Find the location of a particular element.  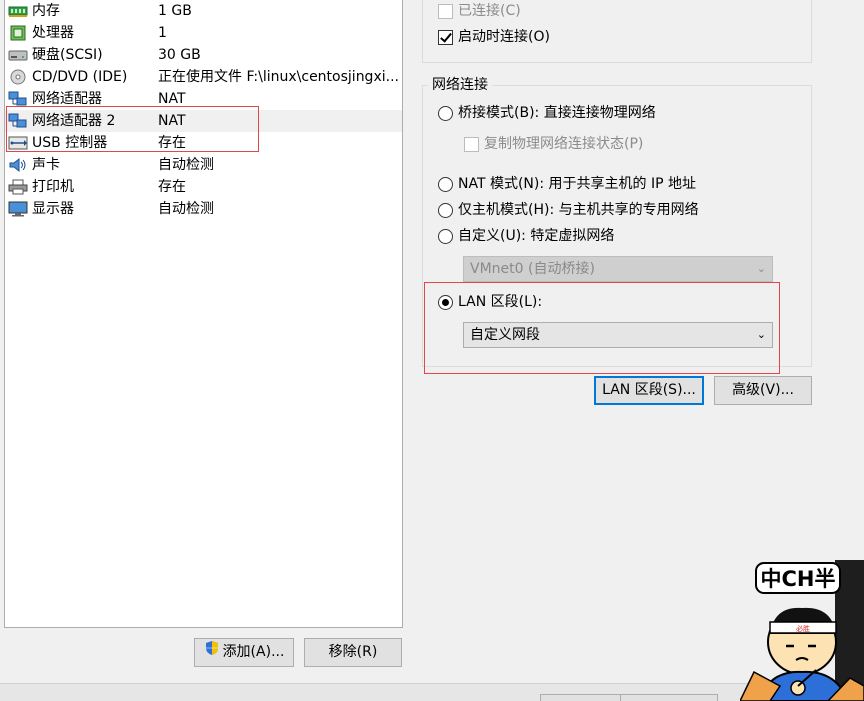

sticker-headband: 必胜 is located at coordinates (803, 628).